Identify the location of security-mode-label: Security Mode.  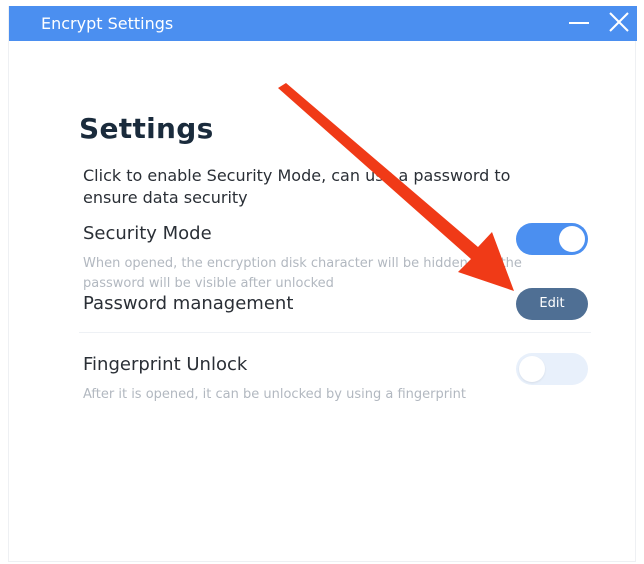
(147, 233).